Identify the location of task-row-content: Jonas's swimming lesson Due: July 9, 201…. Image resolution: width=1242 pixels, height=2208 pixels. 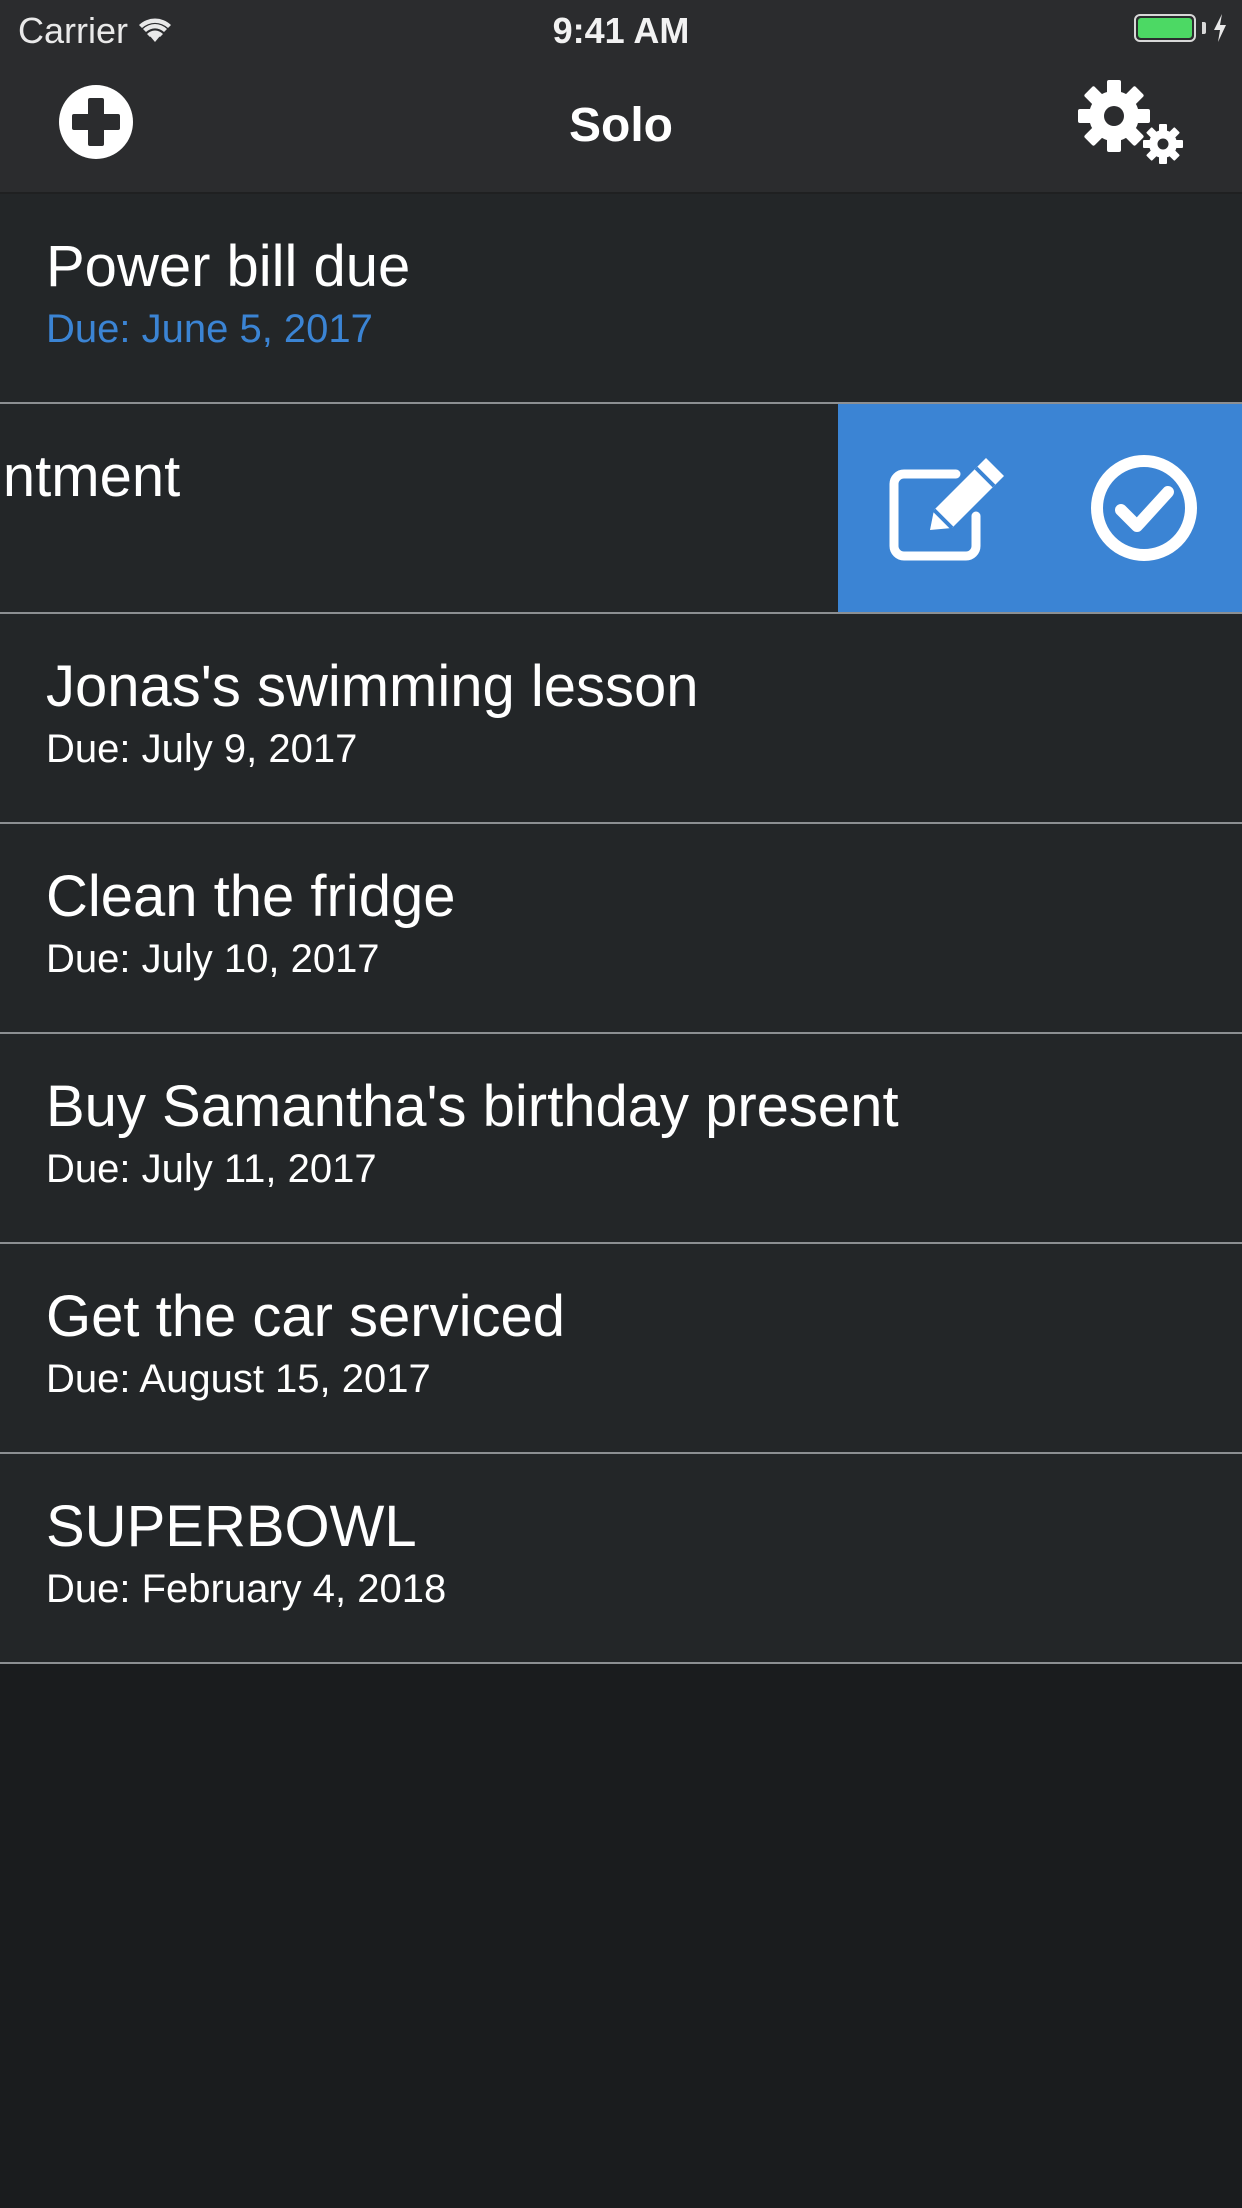
(372, 714).